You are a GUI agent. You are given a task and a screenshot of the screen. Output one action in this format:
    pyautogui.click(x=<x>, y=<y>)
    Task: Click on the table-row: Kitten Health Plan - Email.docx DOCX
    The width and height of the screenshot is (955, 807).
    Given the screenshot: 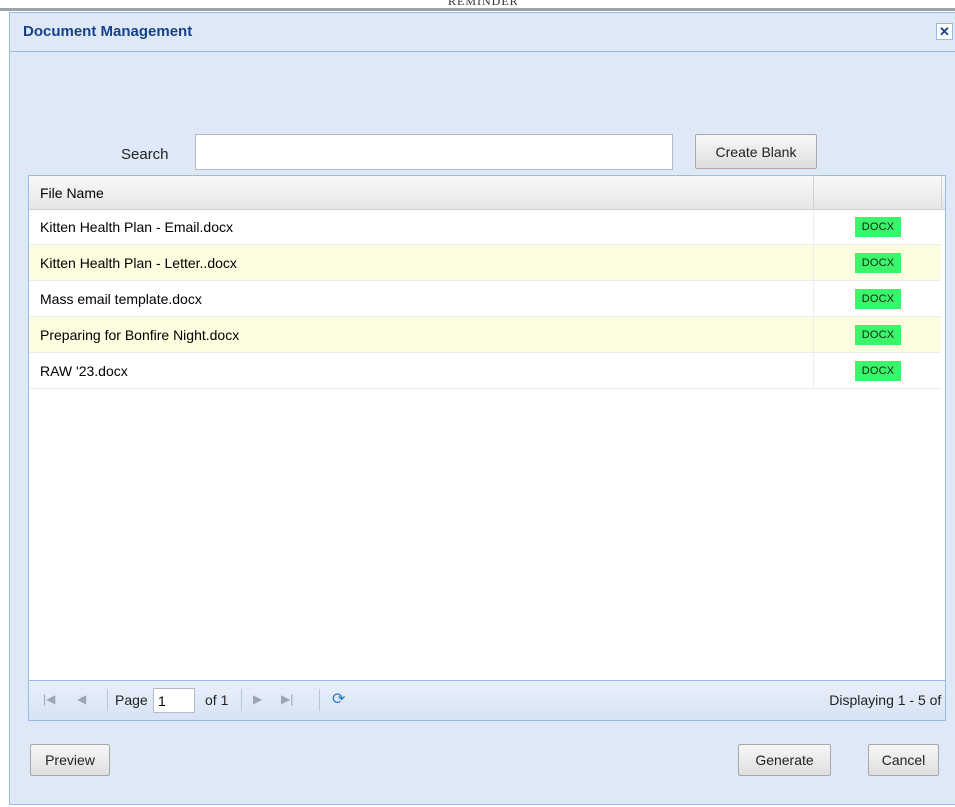 What is the action you would take?
    pyautogui.click(x=485, y=227)
    